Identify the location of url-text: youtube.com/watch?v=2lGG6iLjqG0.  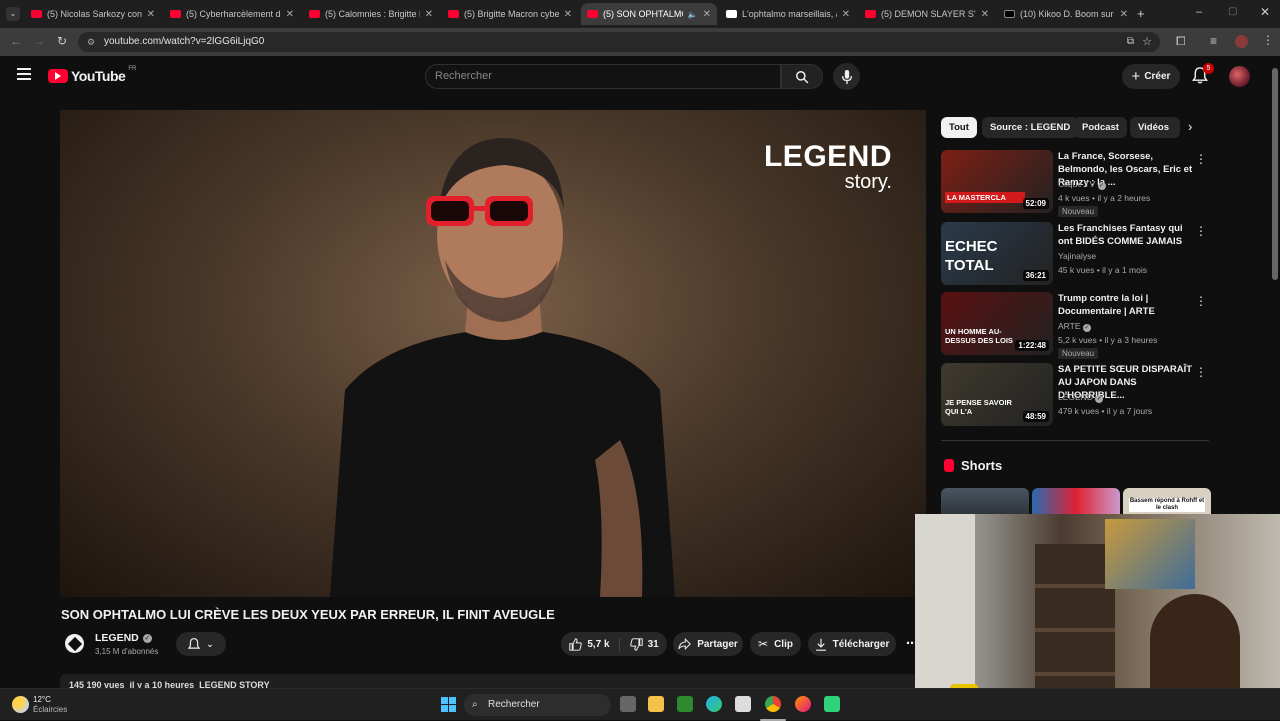
(184, 41).